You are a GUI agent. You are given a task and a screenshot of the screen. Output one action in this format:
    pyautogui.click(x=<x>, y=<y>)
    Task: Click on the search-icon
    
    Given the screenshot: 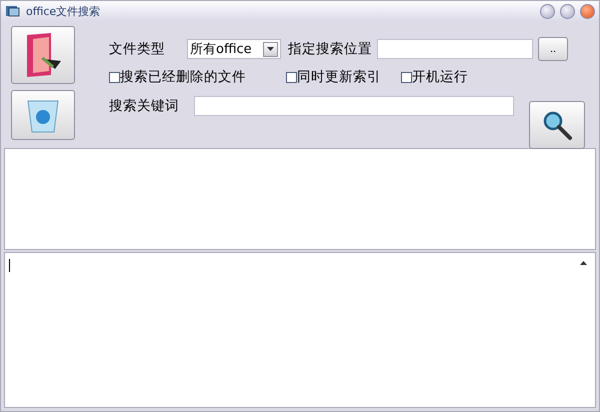 What is the action you would take?
    pyautogui.click(x=557, y=125)
    